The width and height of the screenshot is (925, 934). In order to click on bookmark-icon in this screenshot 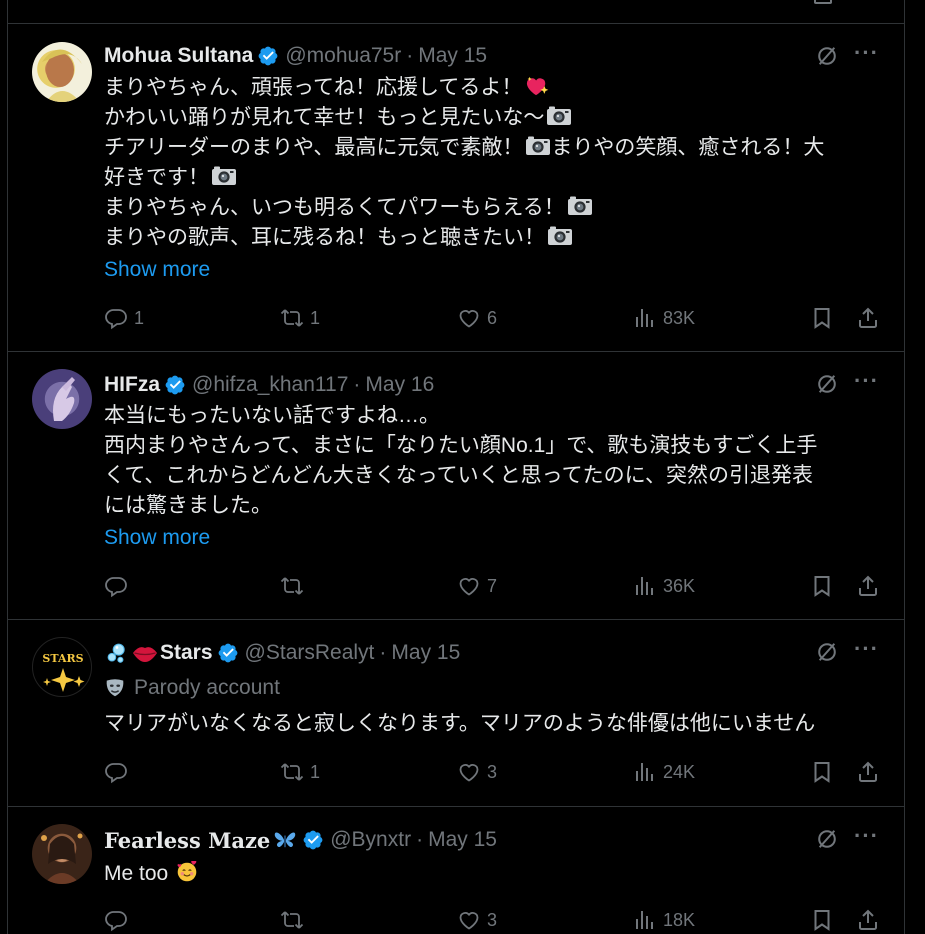, I will do `click(822, 586)`.